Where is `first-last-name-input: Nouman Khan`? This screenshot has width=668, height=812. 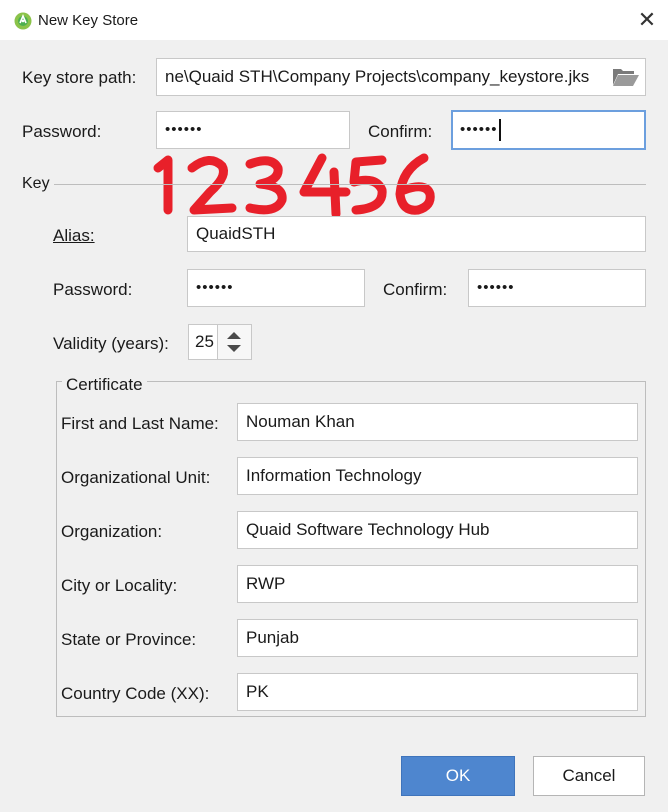
first-last-name-input: Nouman Khan is located at coordinates (437, 422).